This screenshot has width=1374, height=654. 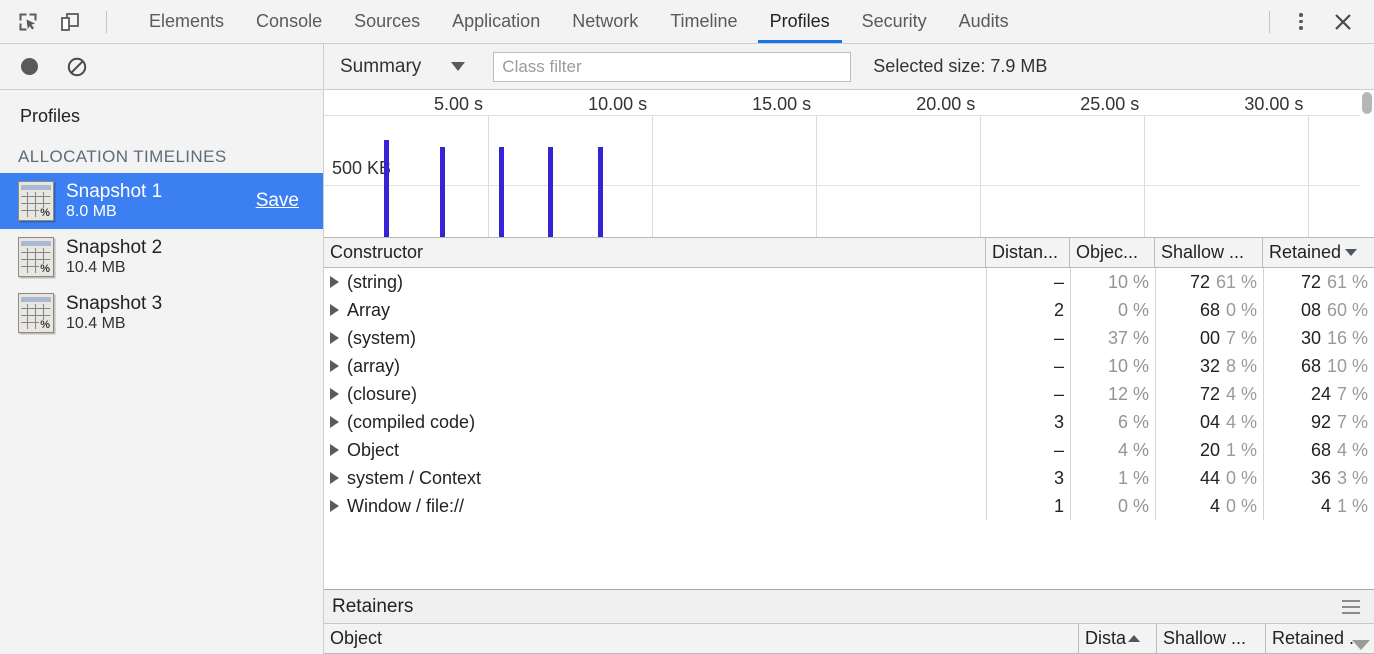 I want to click on tab-profiles: Profiles, so click(x=800, y=21).